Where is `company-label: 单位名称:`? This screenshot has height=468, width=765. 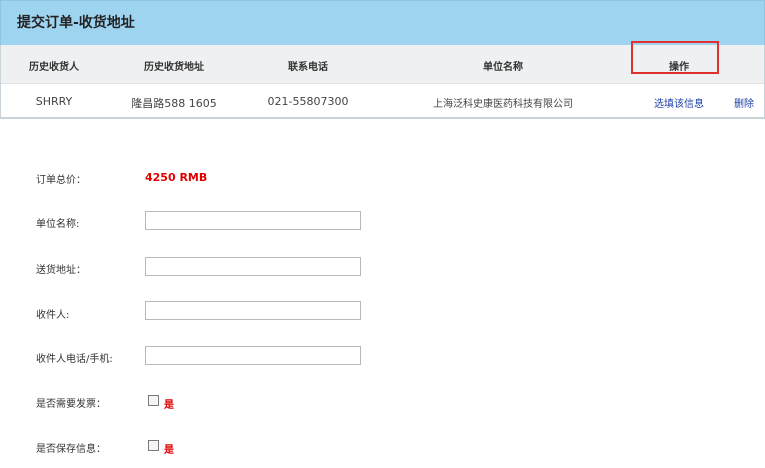
company-label: 单位名称: is located at coordinates (58, 224).